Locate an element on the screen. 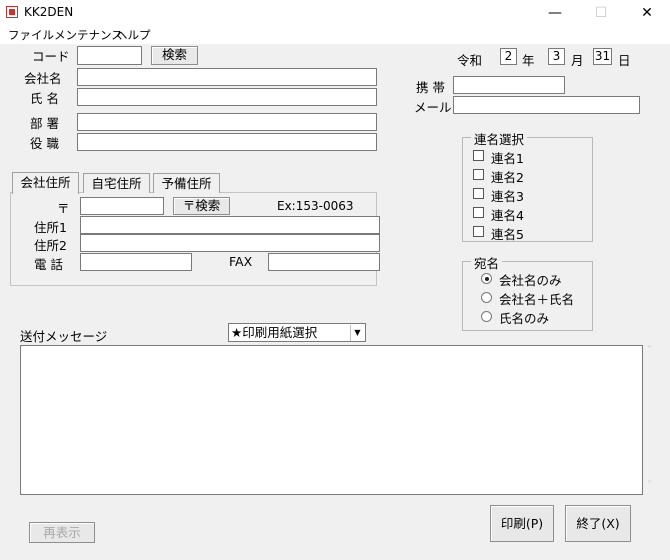 The height and width of the screenshot is (560, 670). company-label: 会社名 is located at coordinates (43, 78).